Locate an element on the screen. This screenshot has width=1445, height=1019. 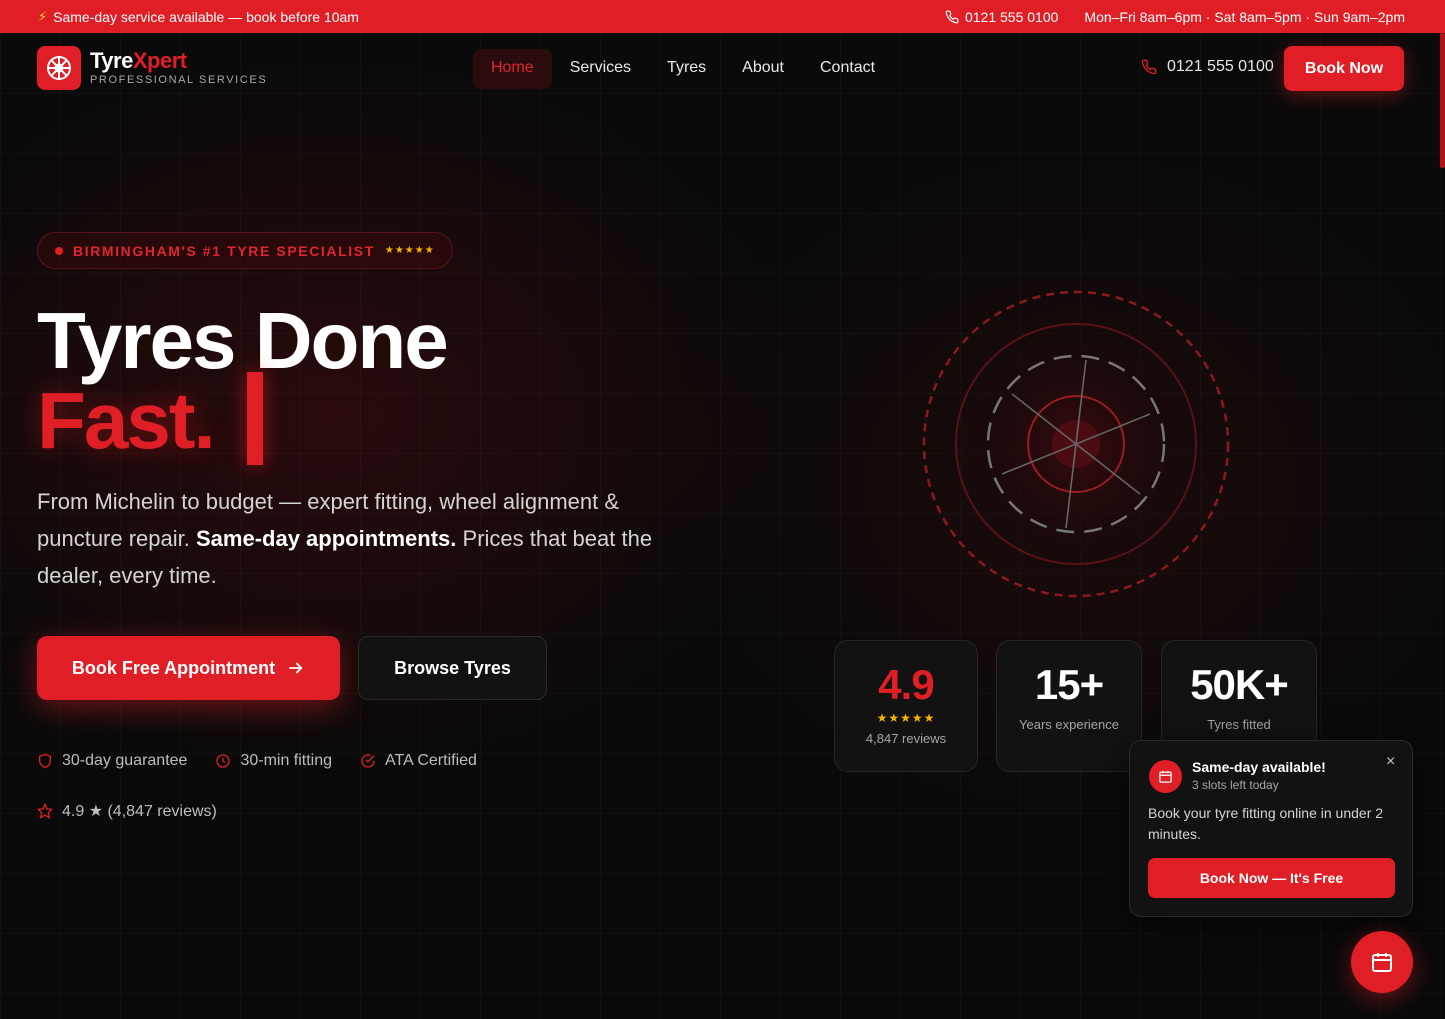
hero-headline-accent: Fast. is located at coordinates (126, 420).